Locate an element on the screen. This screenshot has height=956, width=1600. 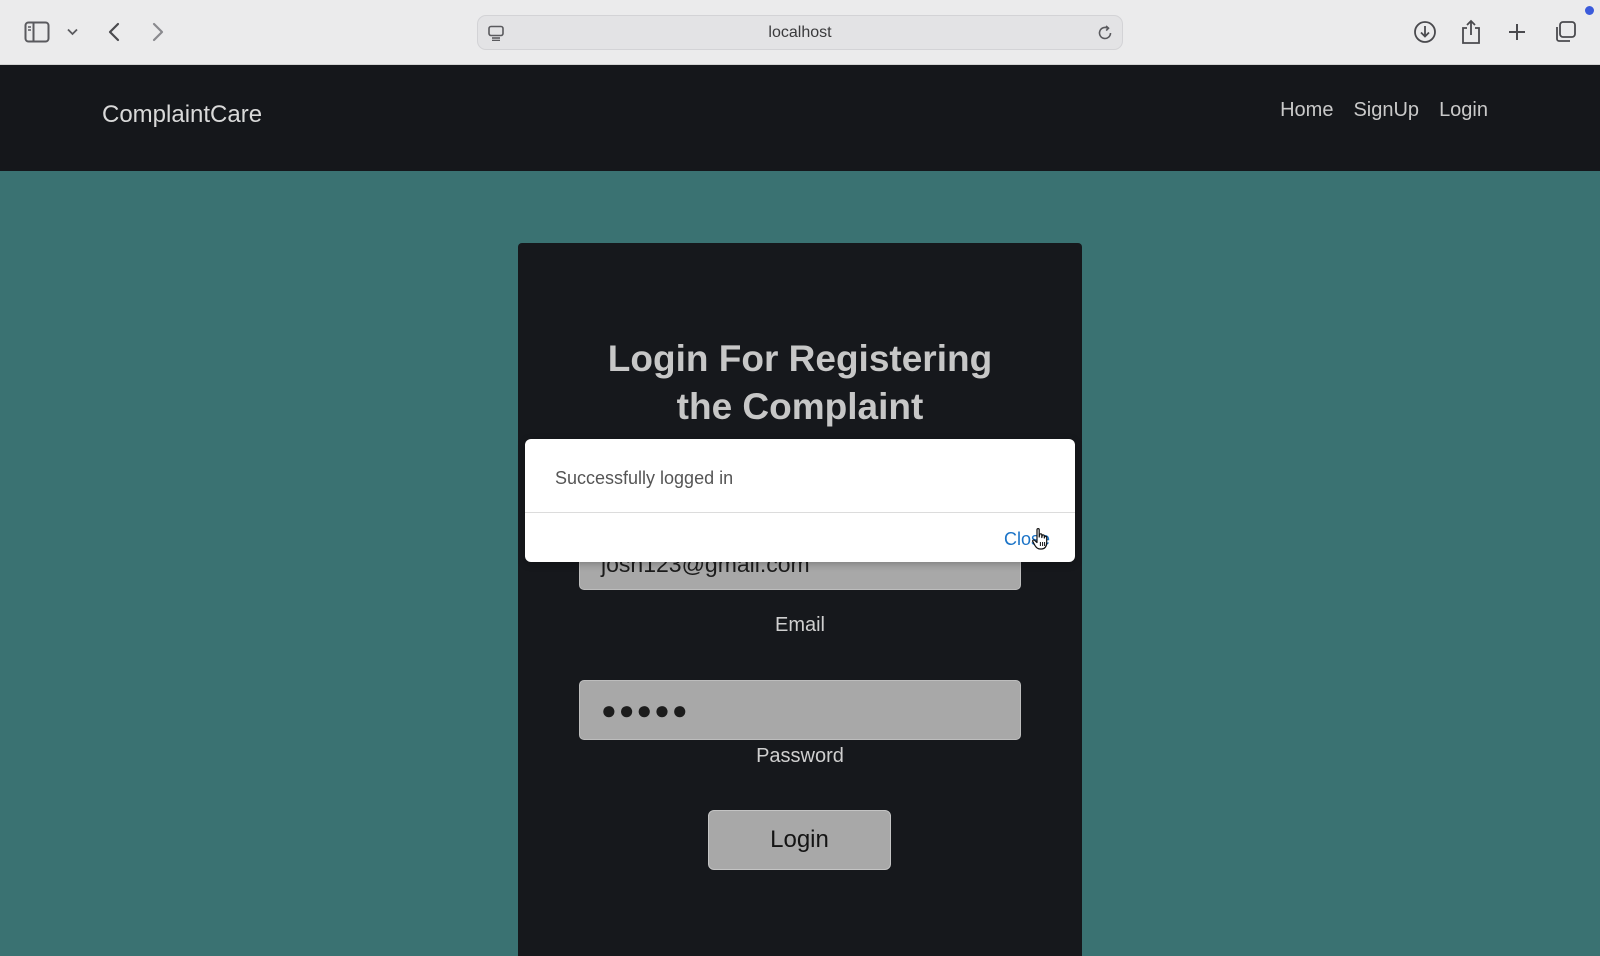
url-text: localhost is located at coordinates (800, 32).